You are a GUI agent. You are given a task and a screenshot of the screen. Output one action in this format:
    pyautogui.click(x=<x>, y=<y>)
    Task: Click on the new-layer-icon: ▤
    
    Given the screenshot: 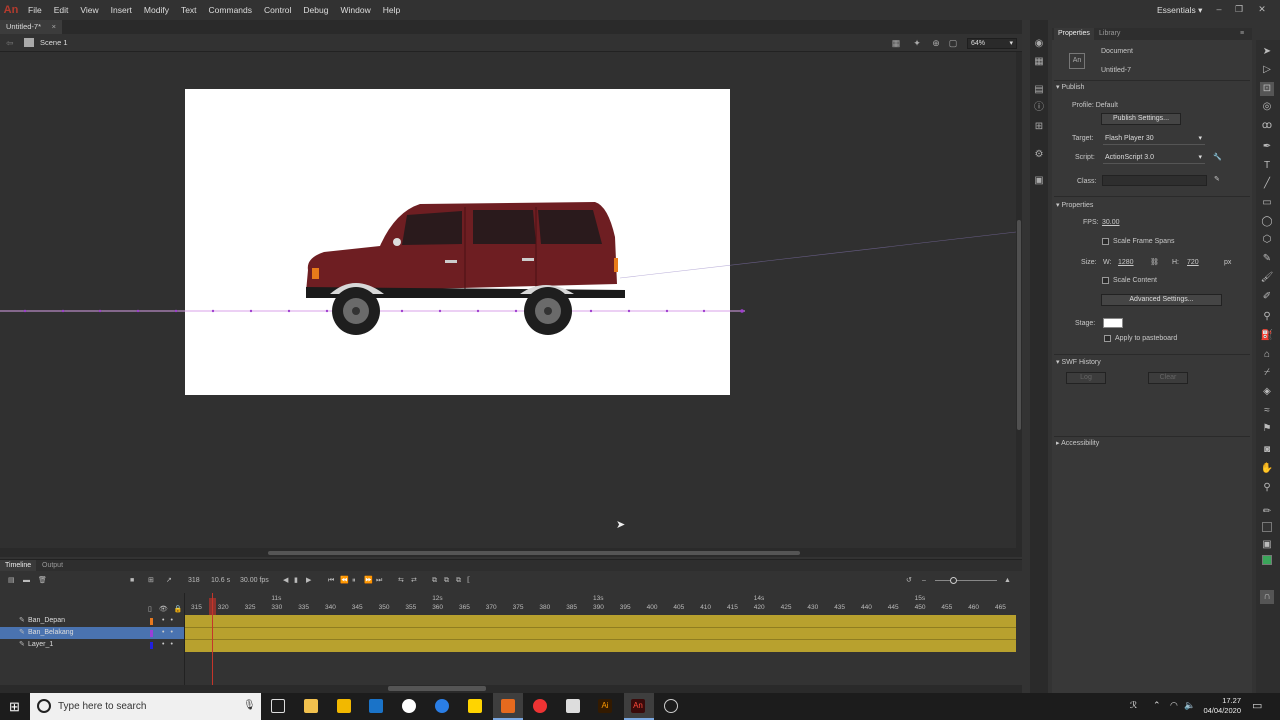 What is the action you would take?
    pyautogui.click(x=11, y=580)
    